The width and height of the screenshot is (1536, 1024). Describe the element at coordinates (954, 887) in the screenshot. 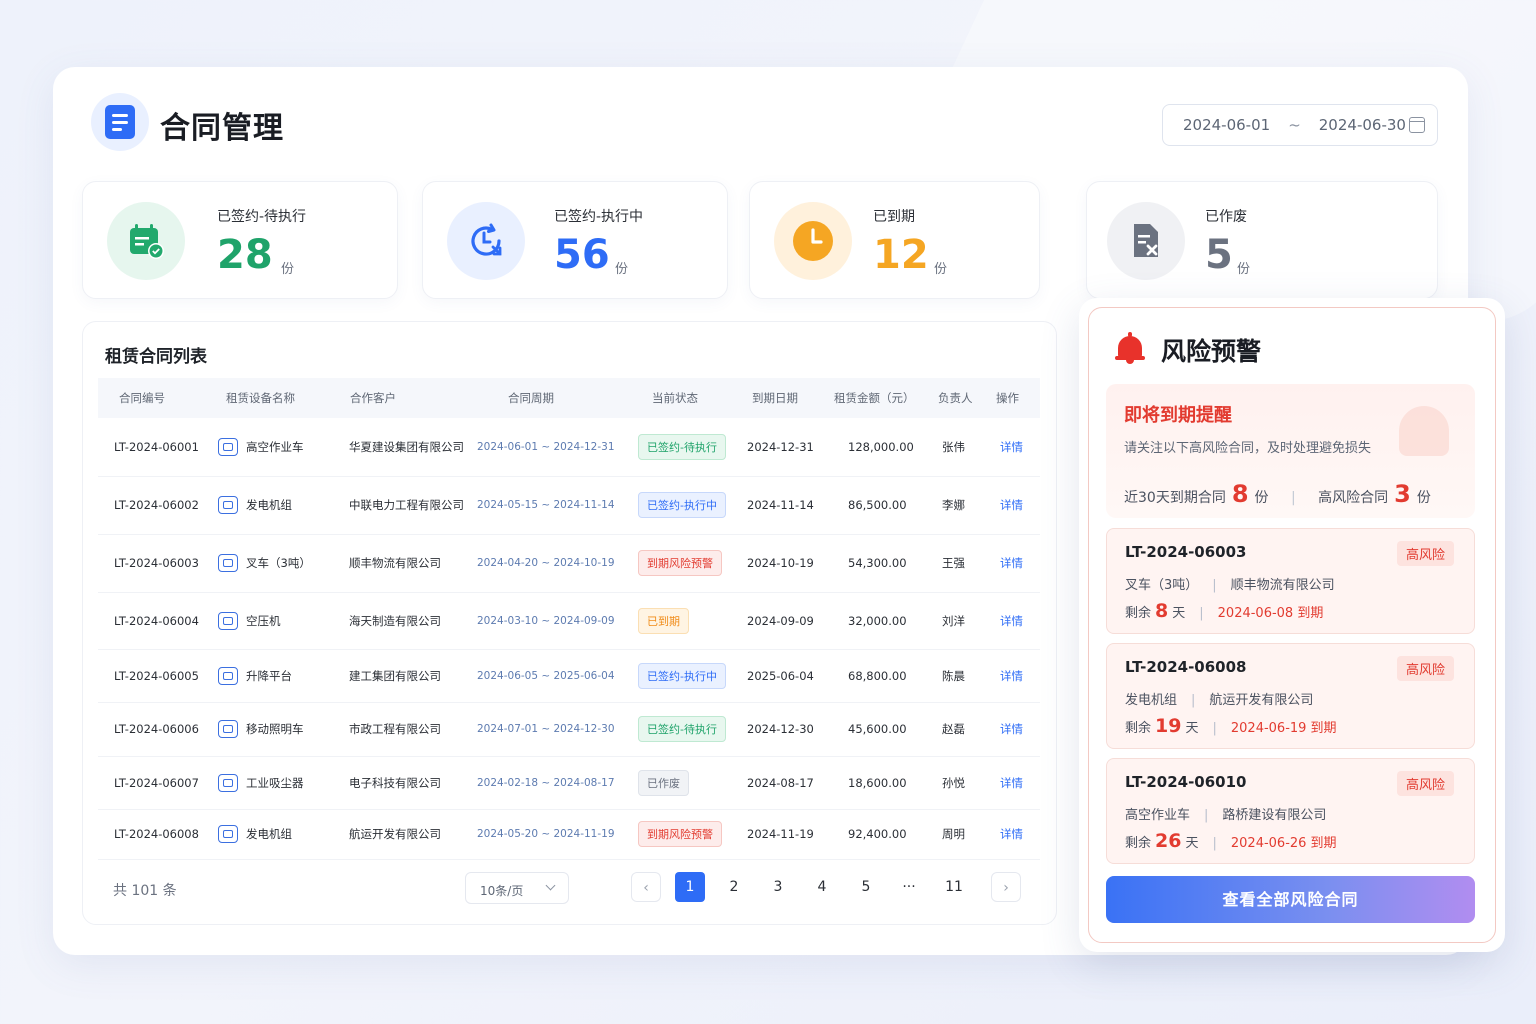

I see `page-button-11: 11` at that location.